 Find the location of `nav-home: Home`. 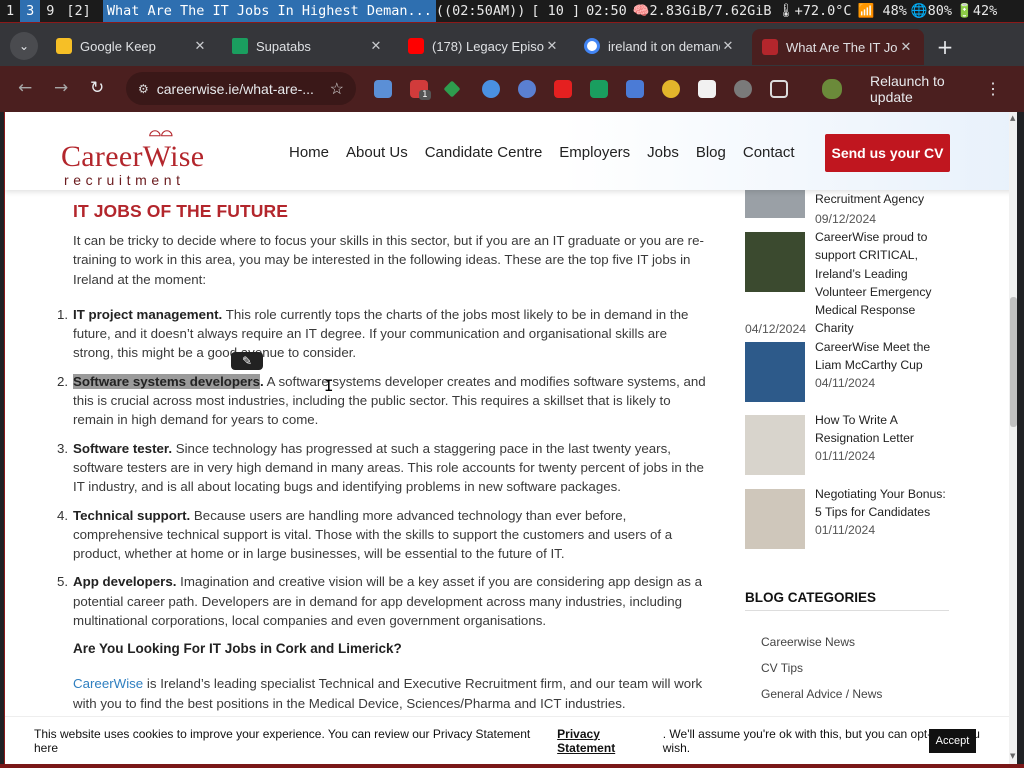

nav-home: Home is located at coordinates (309, 152).